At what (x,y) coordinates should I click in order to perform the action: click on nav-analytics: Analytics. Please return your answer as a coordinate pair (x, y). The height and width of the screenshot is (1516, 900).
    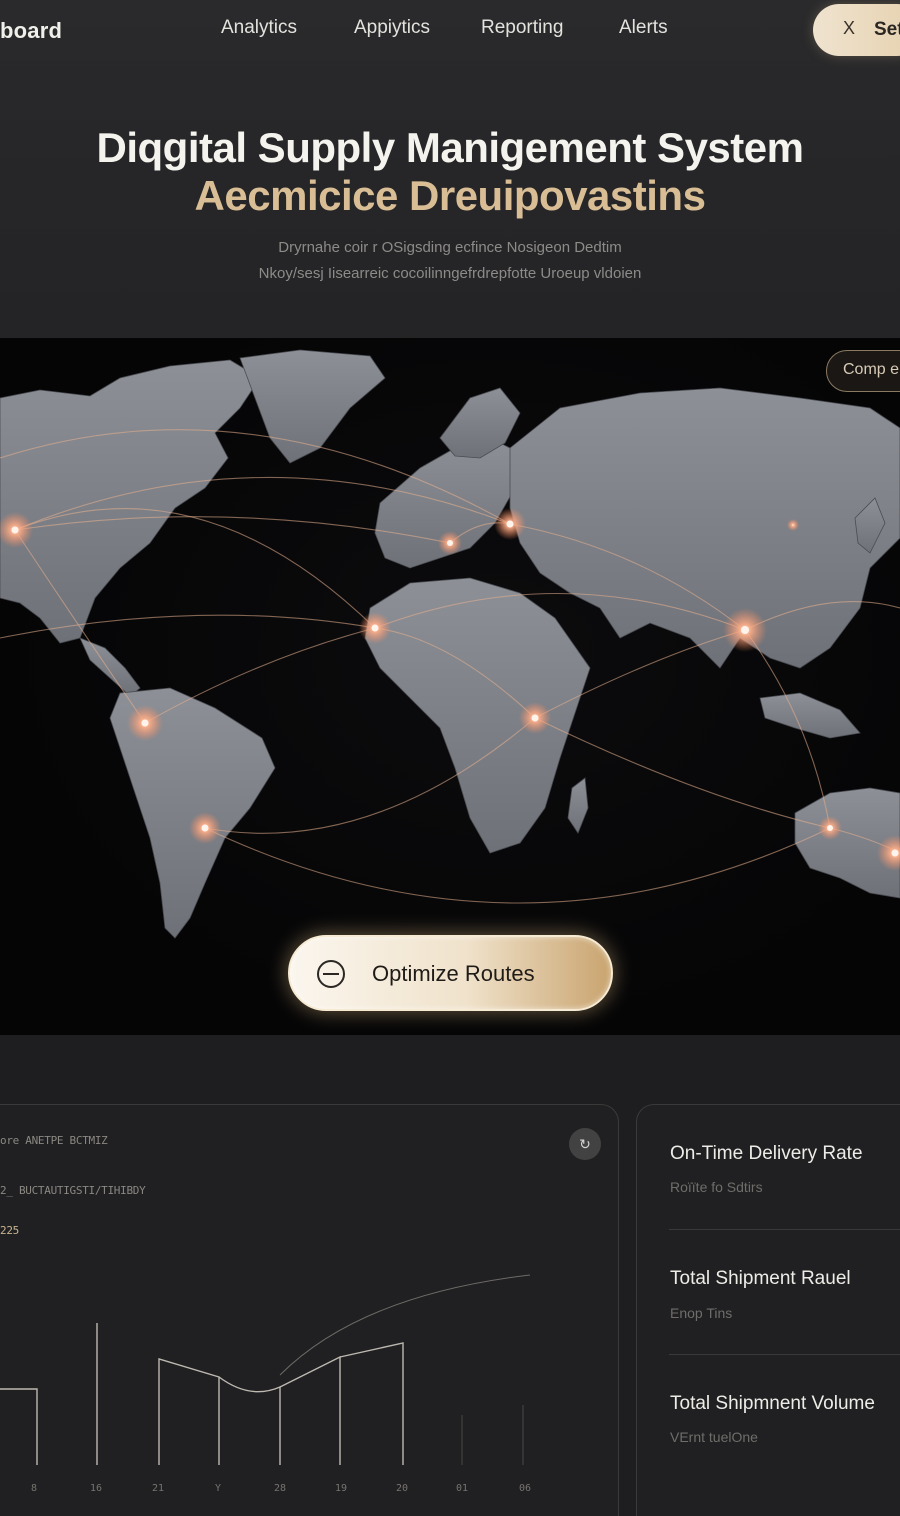
    Looking at the image, I should click on (259, 28).